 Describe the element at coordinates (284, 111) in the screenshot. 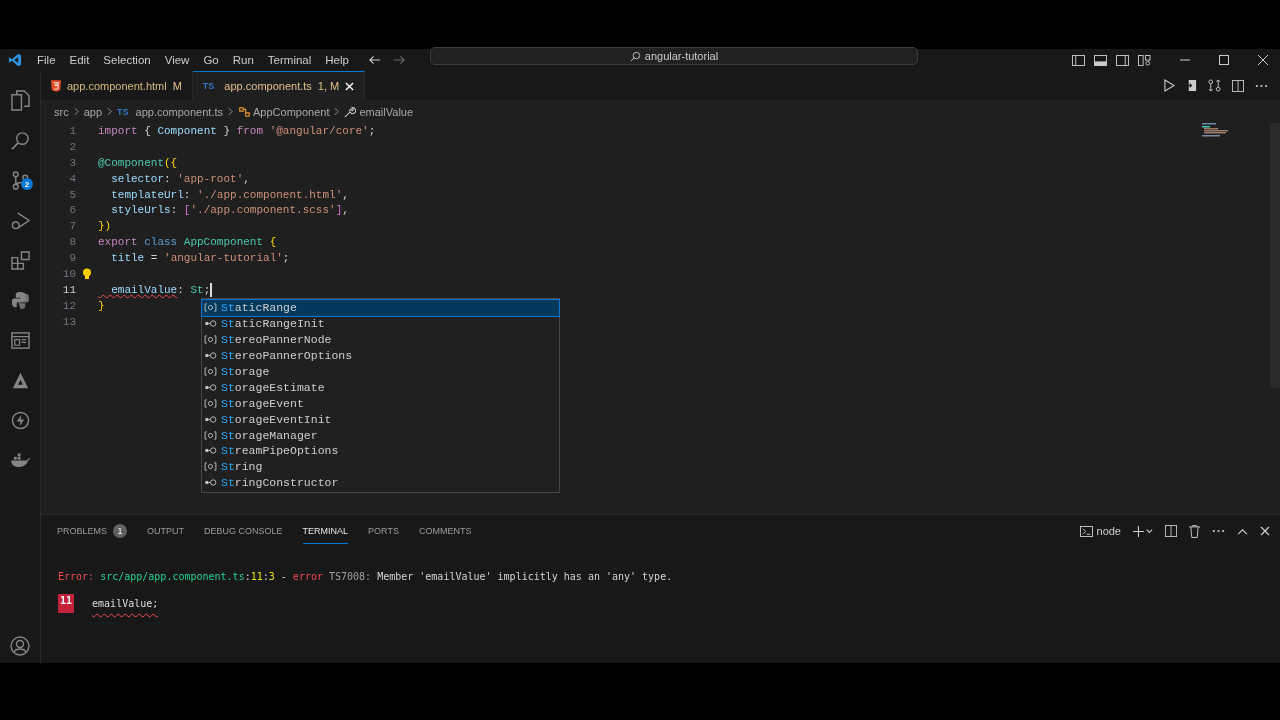

I see `breadcrumb-item: AppComponent` at that location.